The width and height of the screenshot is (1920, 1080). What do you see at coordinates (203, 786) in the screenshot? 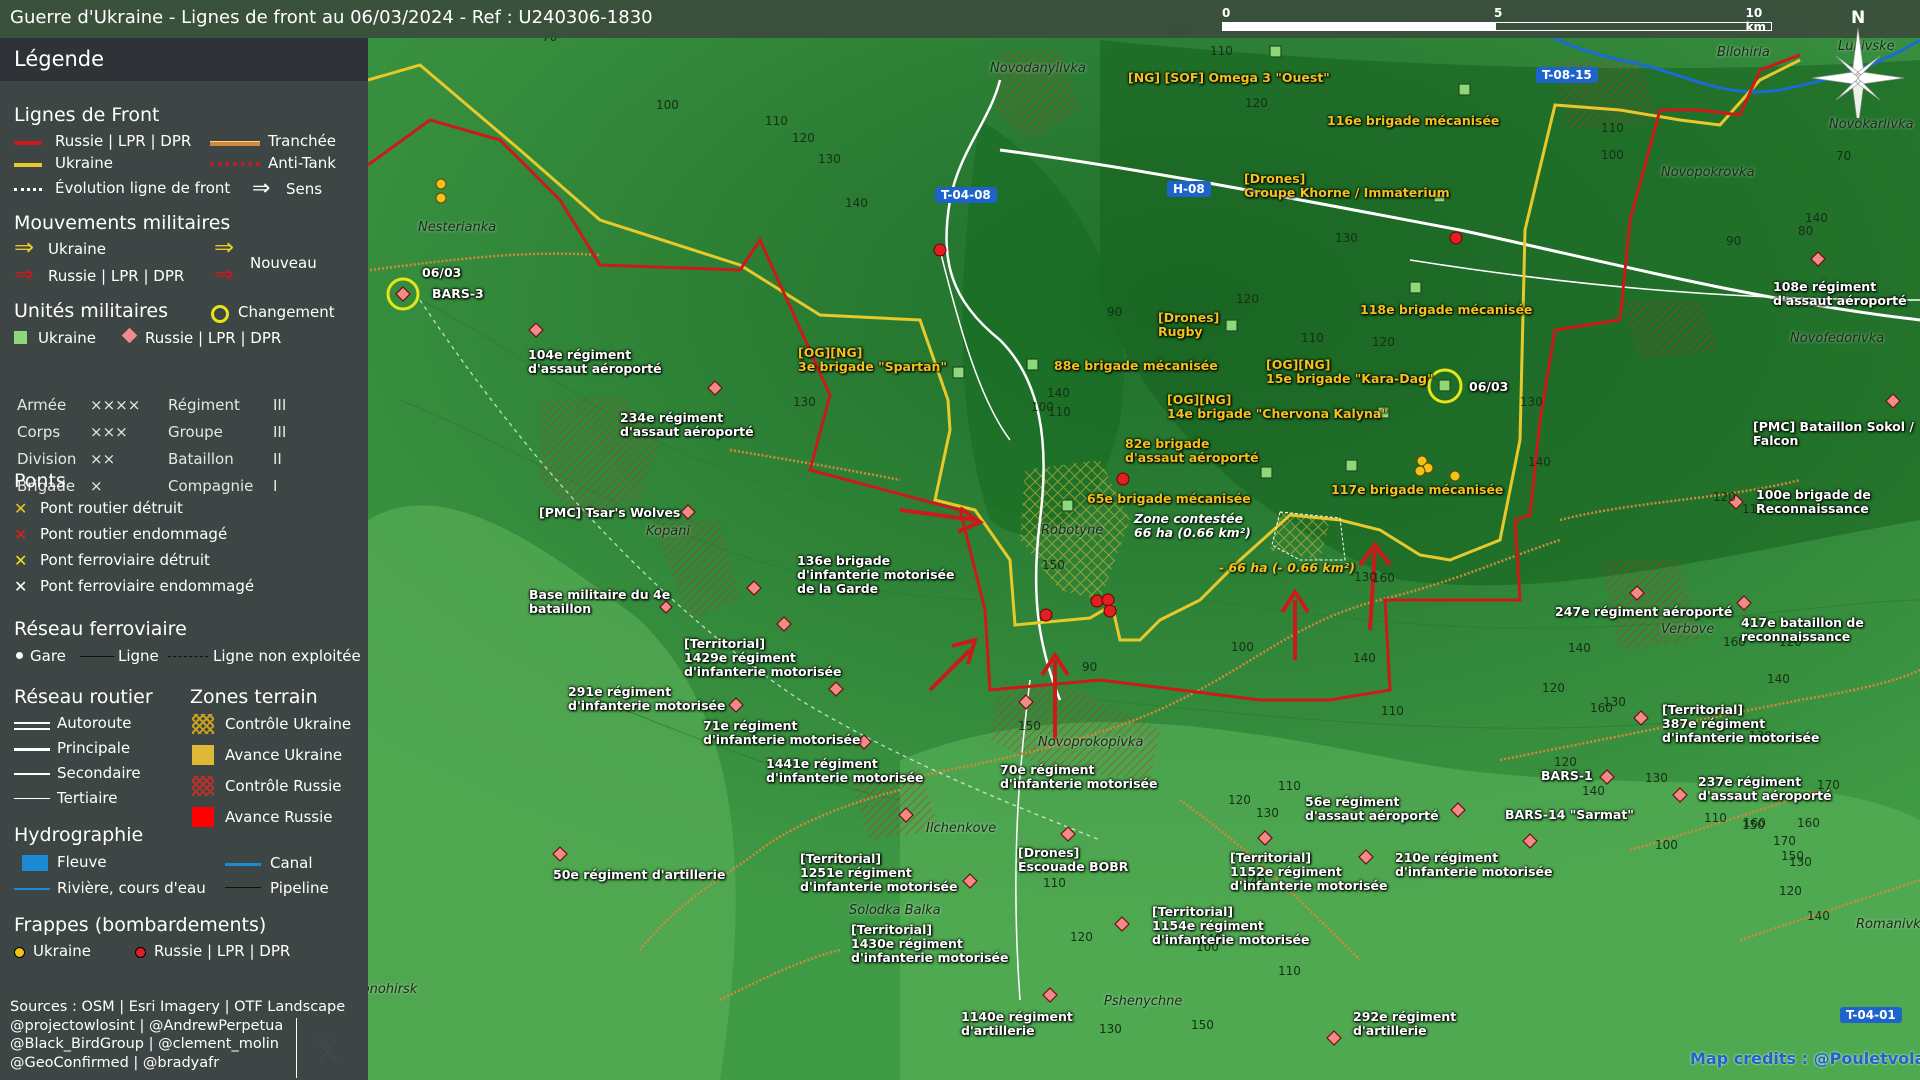
I see `russia-control-icon` at bounding box center [203, 786].